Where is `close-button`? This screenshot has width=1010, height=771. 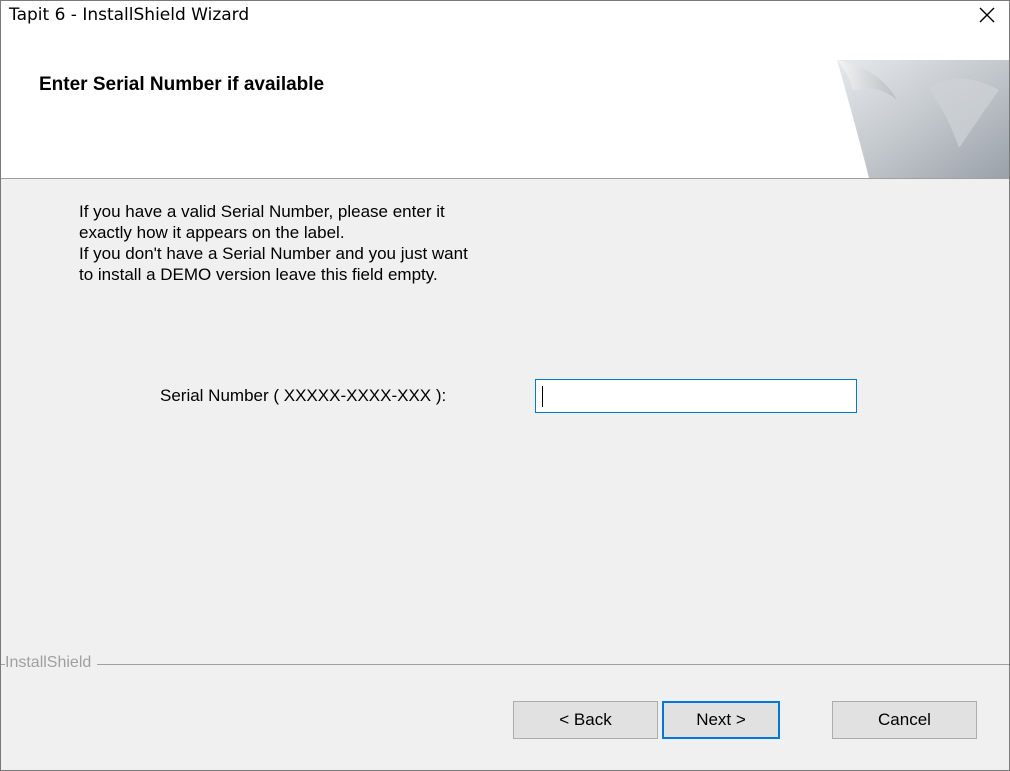
close-button is located at coordinates (987, 14).